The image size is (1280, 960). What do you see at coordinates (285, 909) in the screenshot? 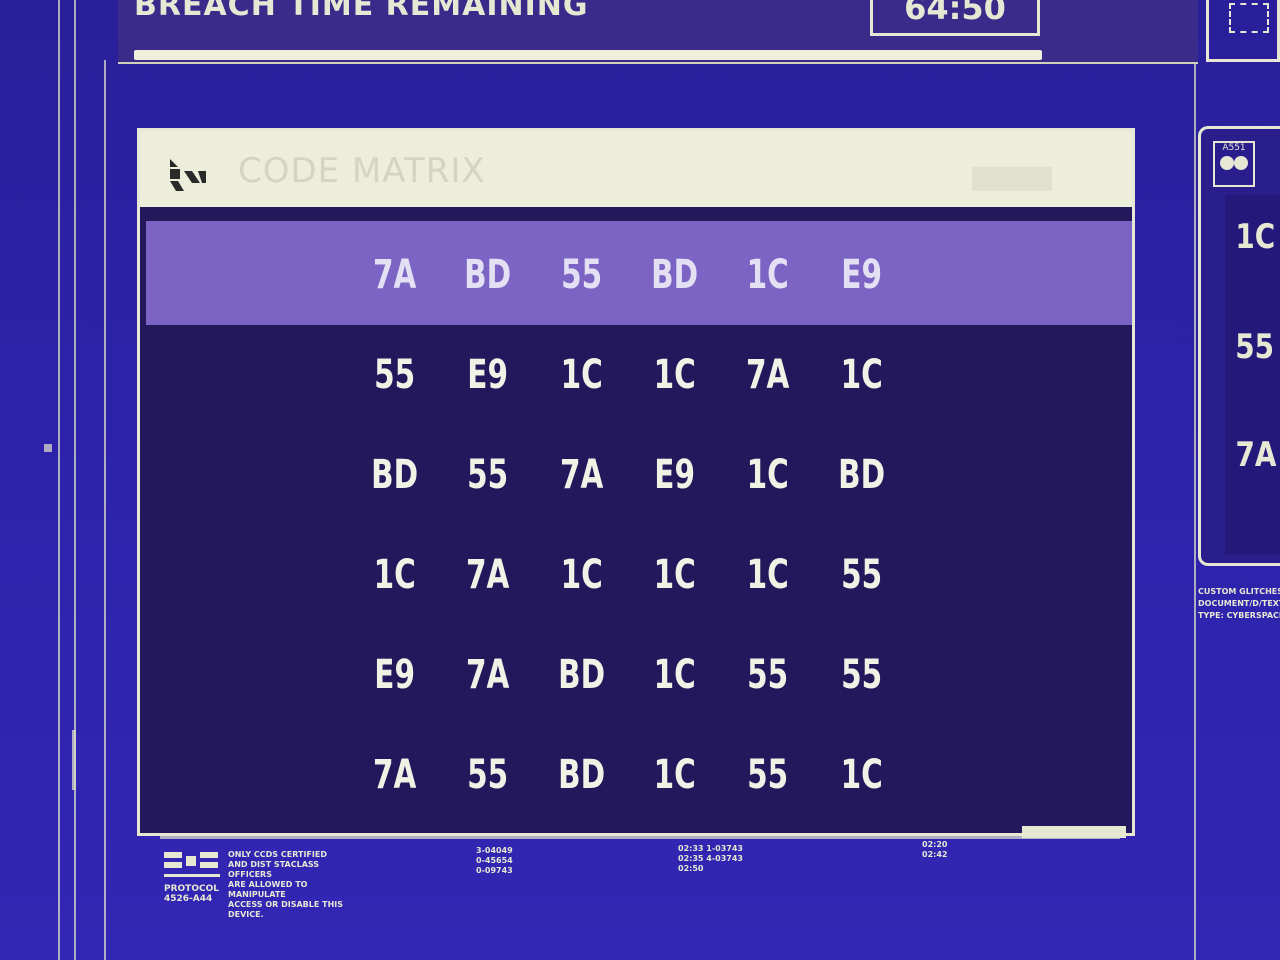
I see `protocol-note-line: ACCESS OR DISABLE THIS DEVICE.` at bounding box center [285, 909].